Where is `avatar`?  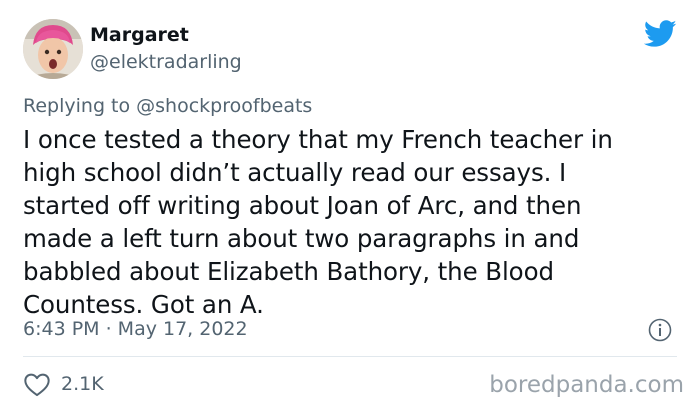
avatar is located at coordinates (53, 49).